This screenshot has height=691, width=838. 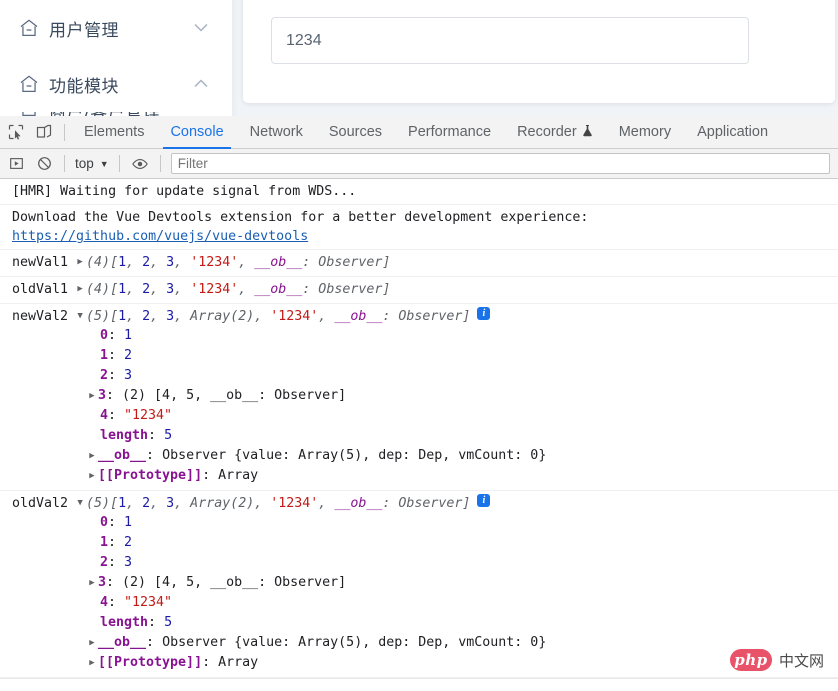 What do you see at coordinates (16, 132) in the screenshot?
I see `inspect-element-icon` at bounding box center [16, 132].